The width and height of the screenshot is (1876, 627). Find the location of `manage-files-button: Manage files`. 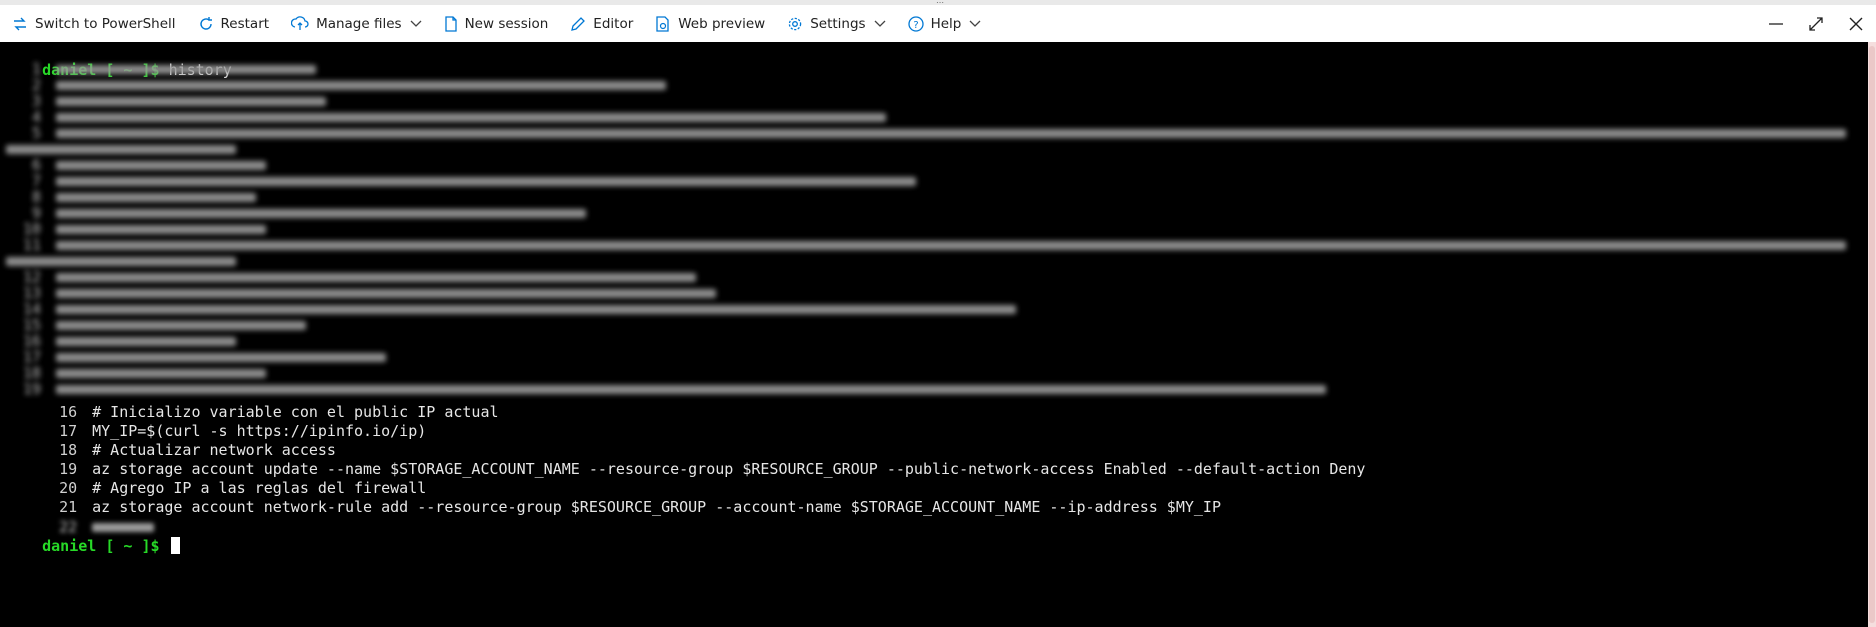

manage-files-button: Manage files is located at coordinates (355, 23).